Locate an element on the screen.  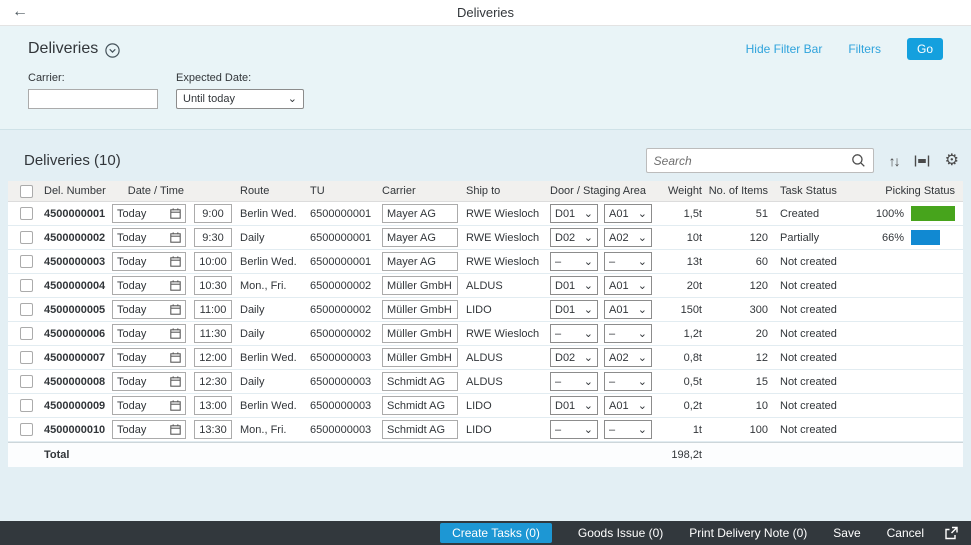
col-weight: Weight is located at coordinates (682, 191).